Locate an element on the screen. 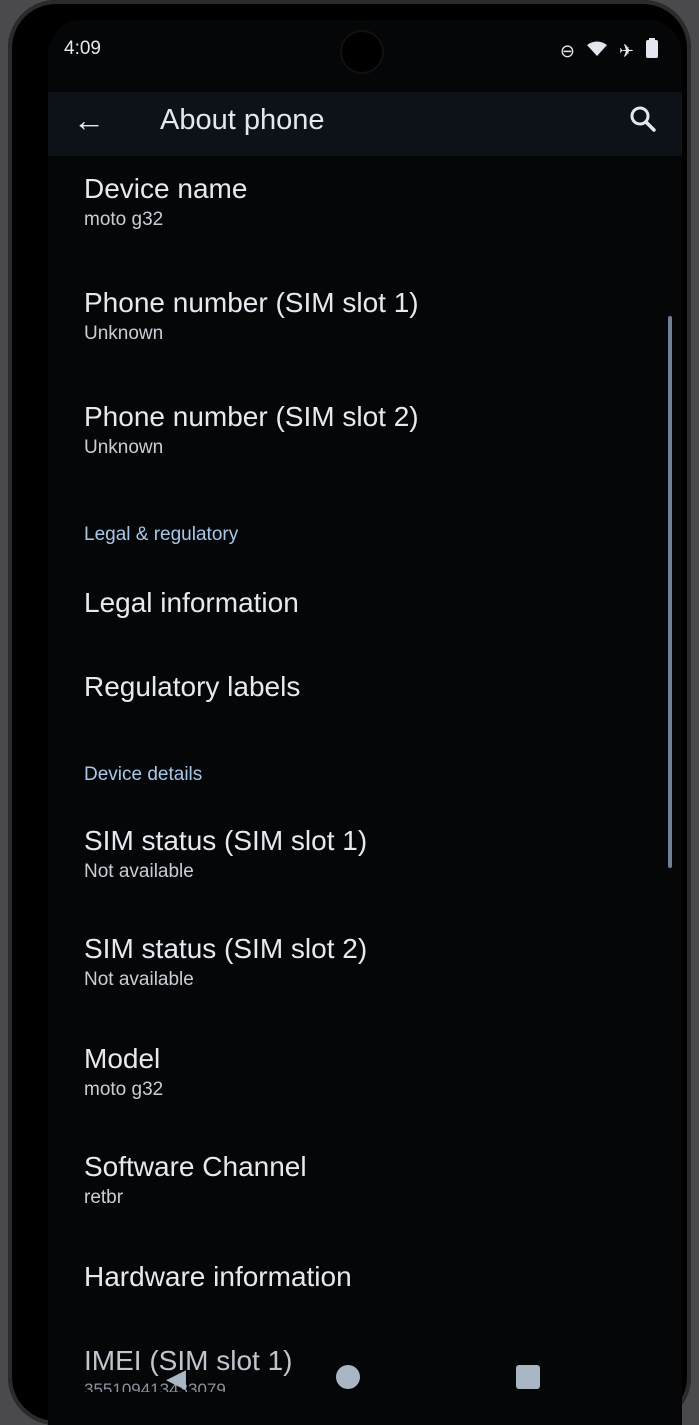 The height and width of the screenshot is (1425, 699). airplane-icon: ✈ is located at coordinates (626, 51).